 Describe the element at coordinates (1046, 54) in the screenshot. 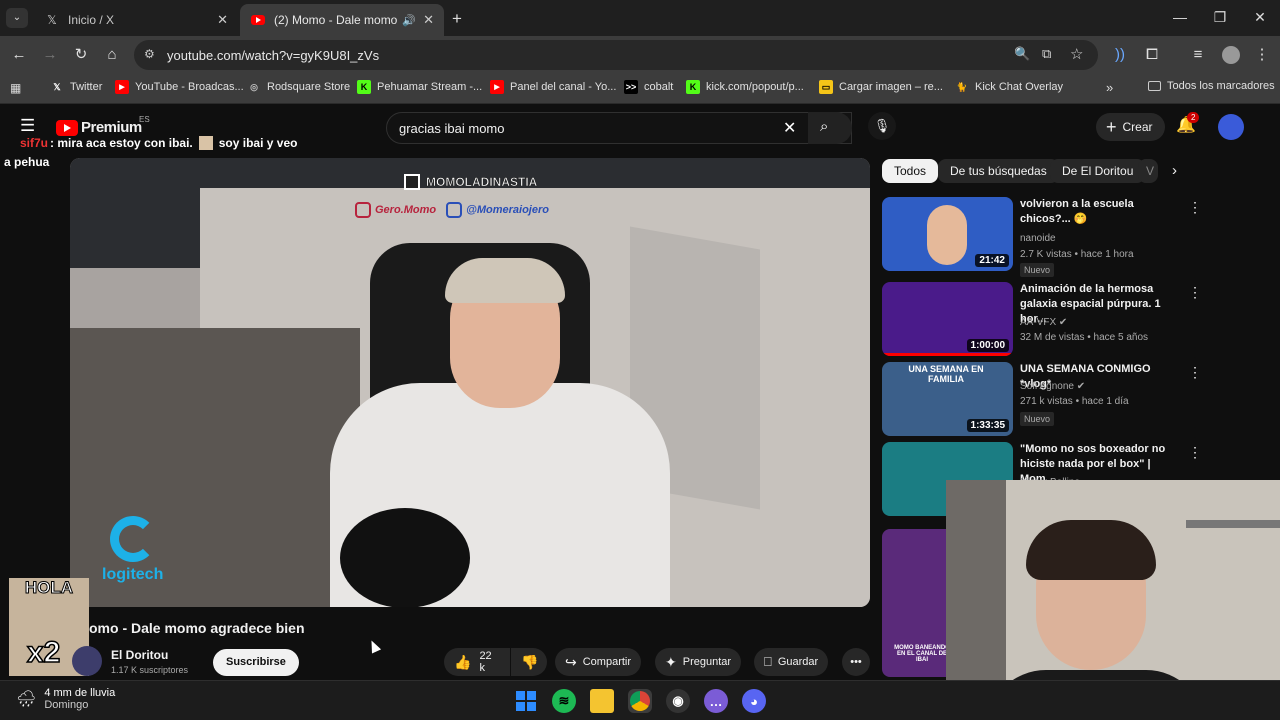

I see `install-icon: ⧉` at that location.